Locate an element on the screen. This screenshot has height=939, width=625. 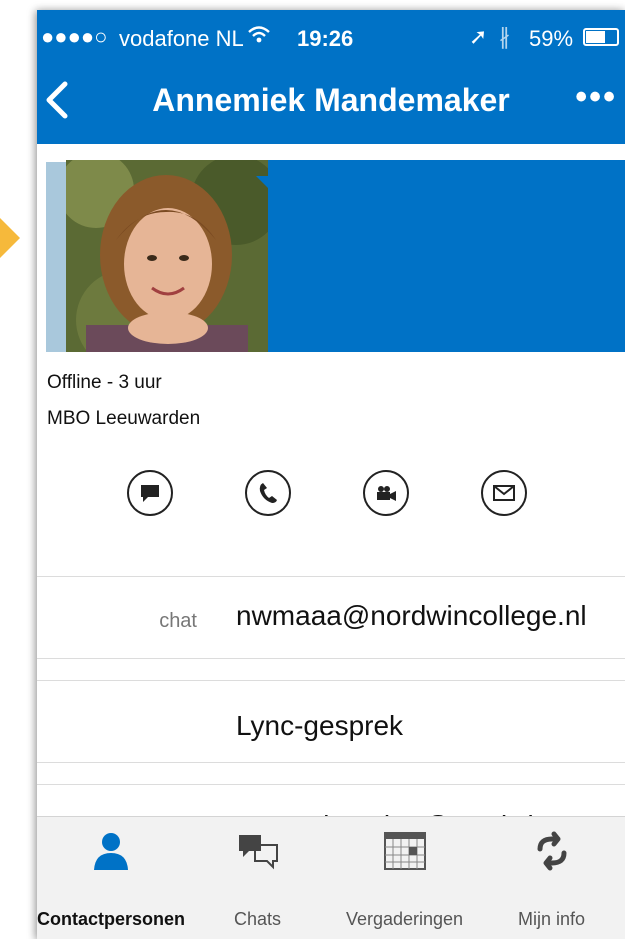
status-bar: ●●●●○ vodafone NL 19:26 ➚ ∦ 59% is located at coordinates (331, 34).